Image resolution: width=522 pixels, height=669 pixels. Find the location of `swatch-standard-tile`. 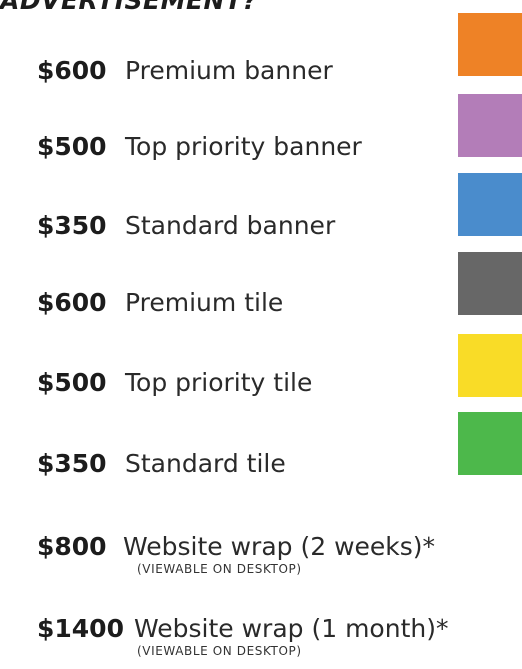

swatch-standard-tile is located at coordinates (490, 443).